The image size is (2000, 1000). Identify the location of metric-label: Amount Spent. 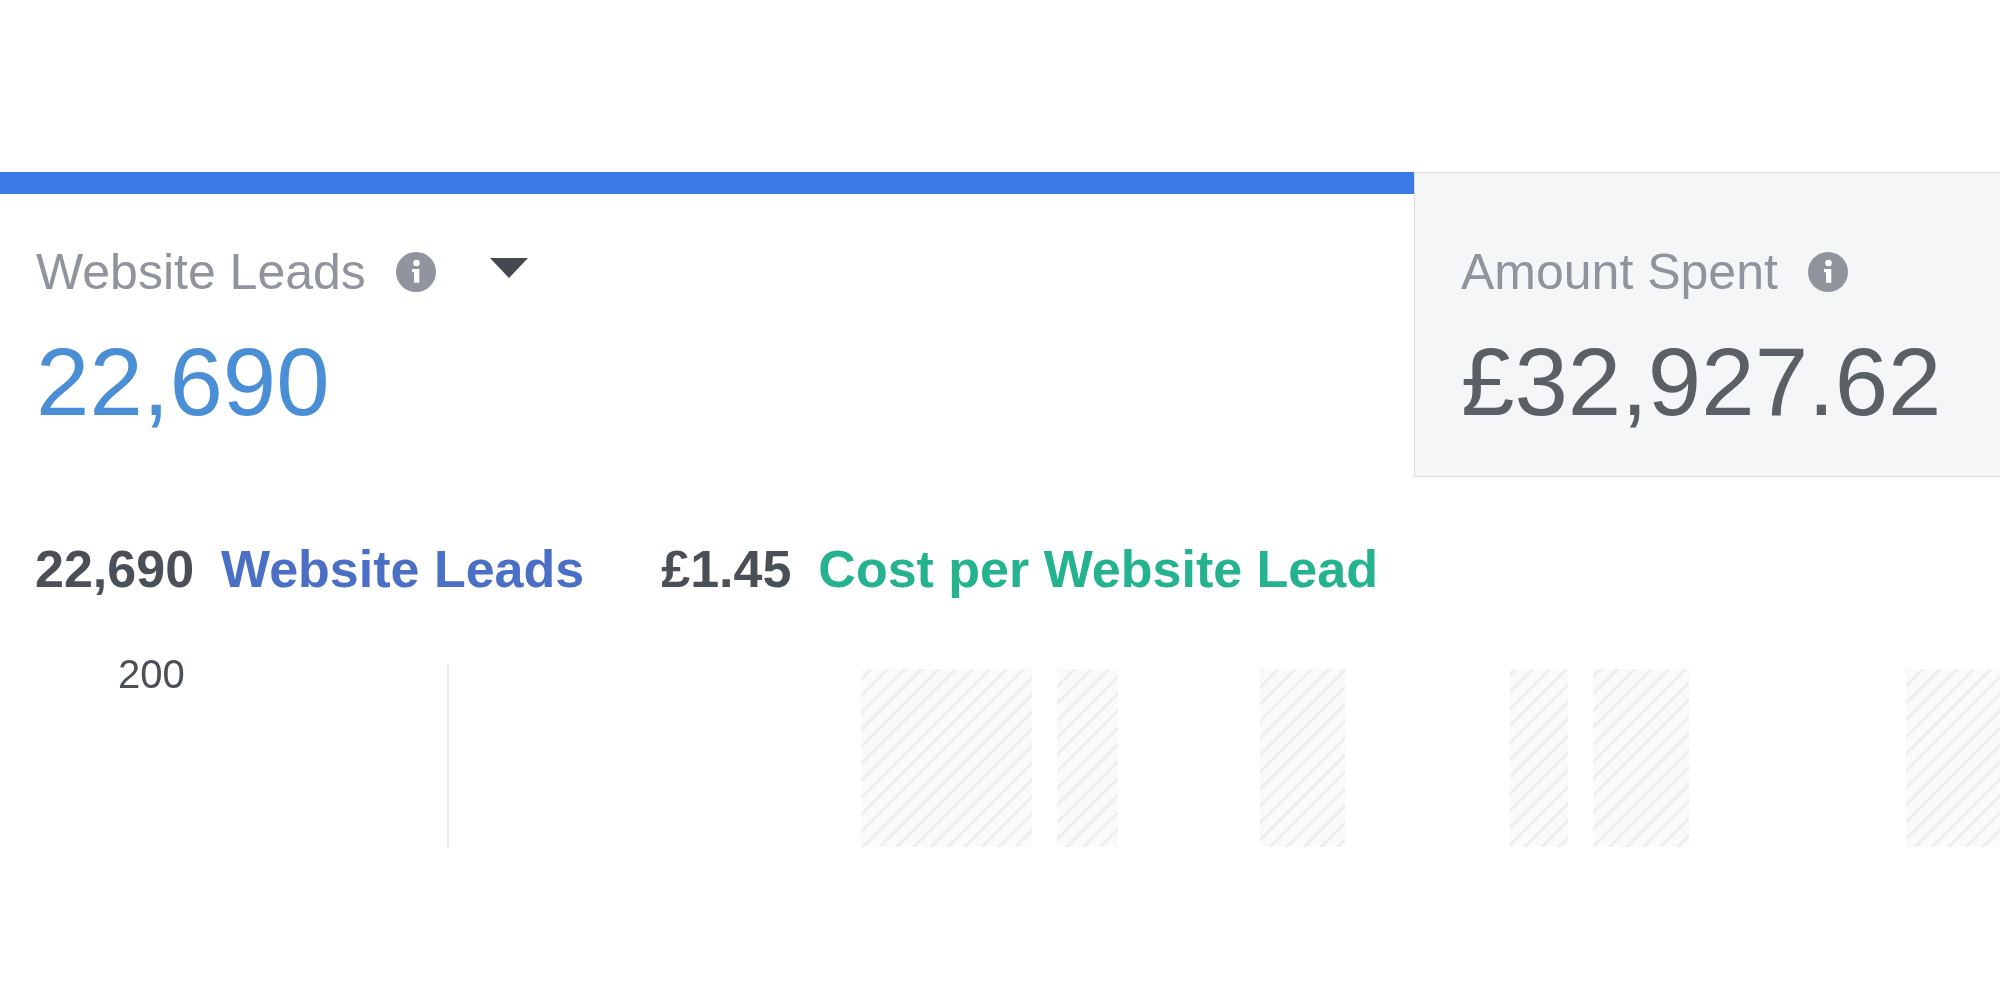
(1619, 272).